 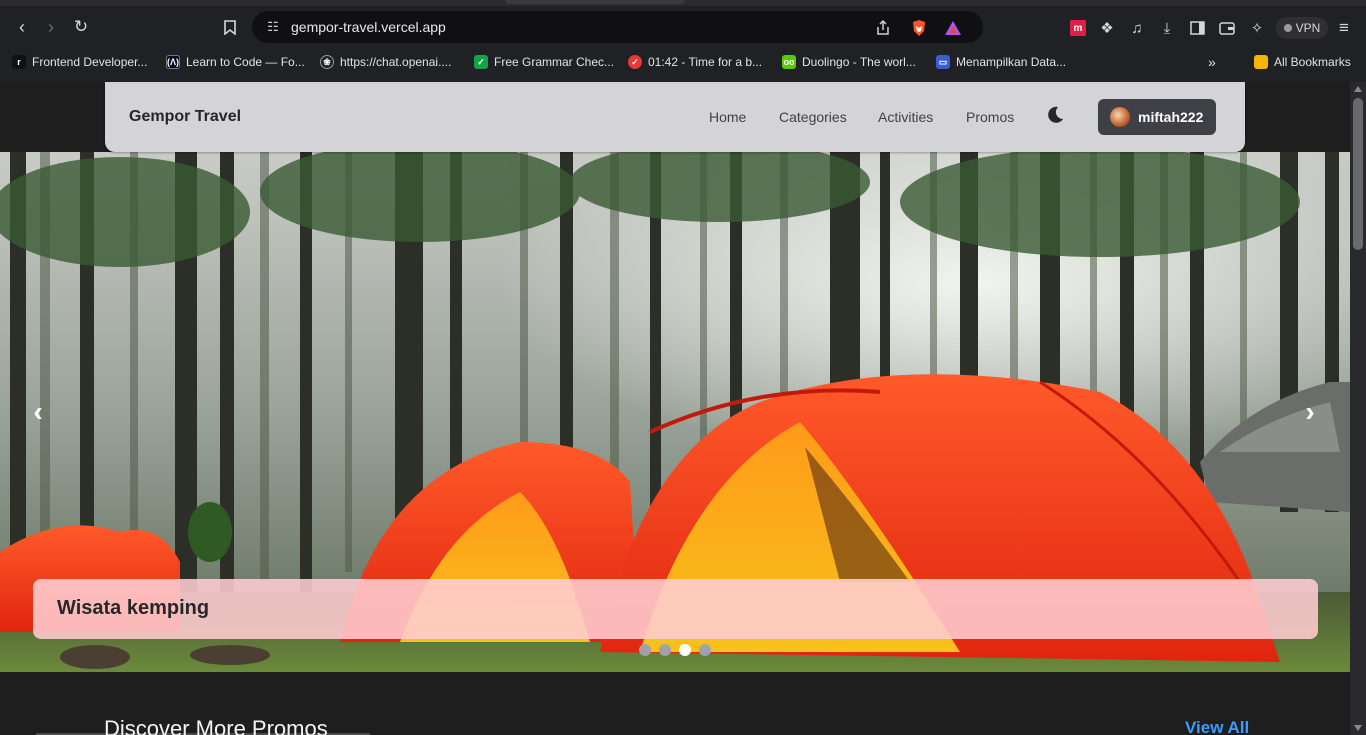 What do you see at coordinates (727, 117) in the screenshot?
I see `nav-link-home: Home` at bounding box center [727, 117].